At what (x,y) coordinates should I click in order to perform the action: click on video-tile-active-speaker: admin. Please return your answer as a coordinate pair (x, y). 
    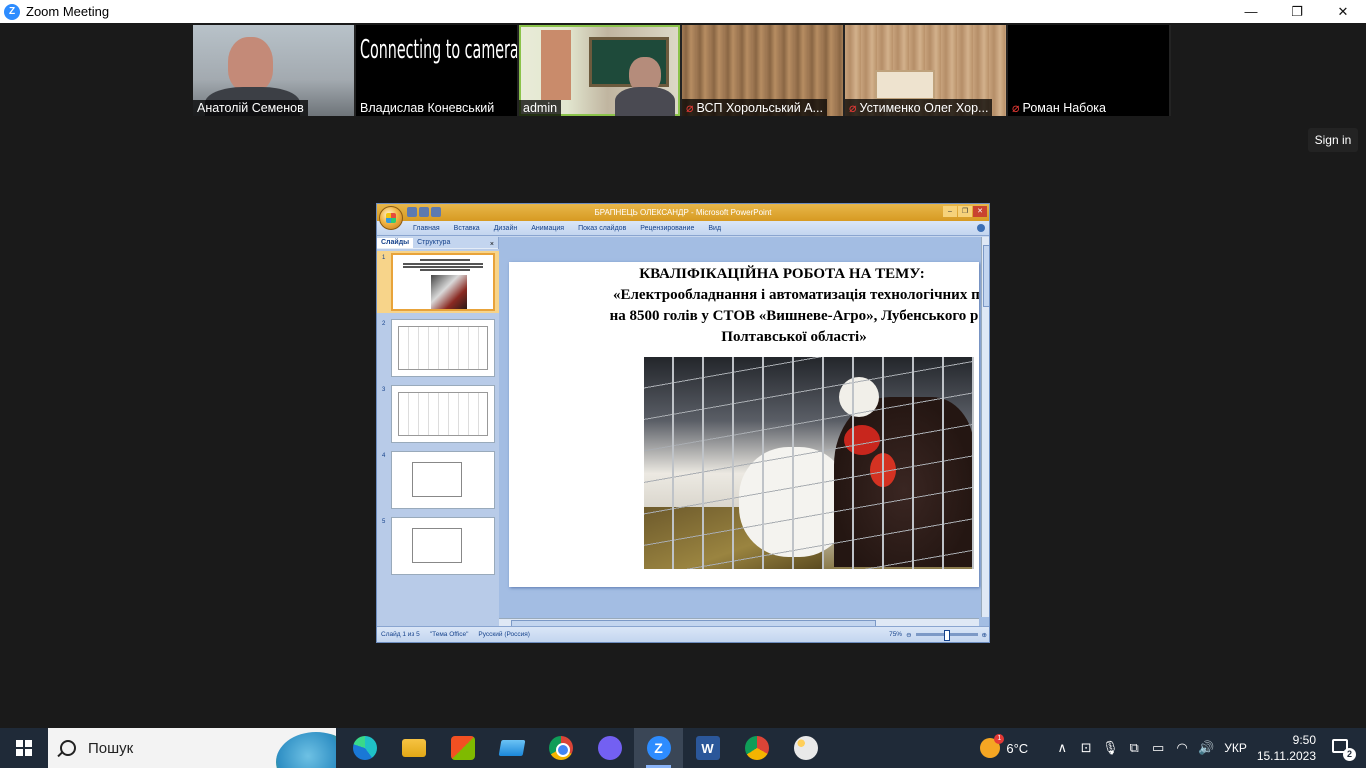
    Looking at the image, I should click on (599, 70).